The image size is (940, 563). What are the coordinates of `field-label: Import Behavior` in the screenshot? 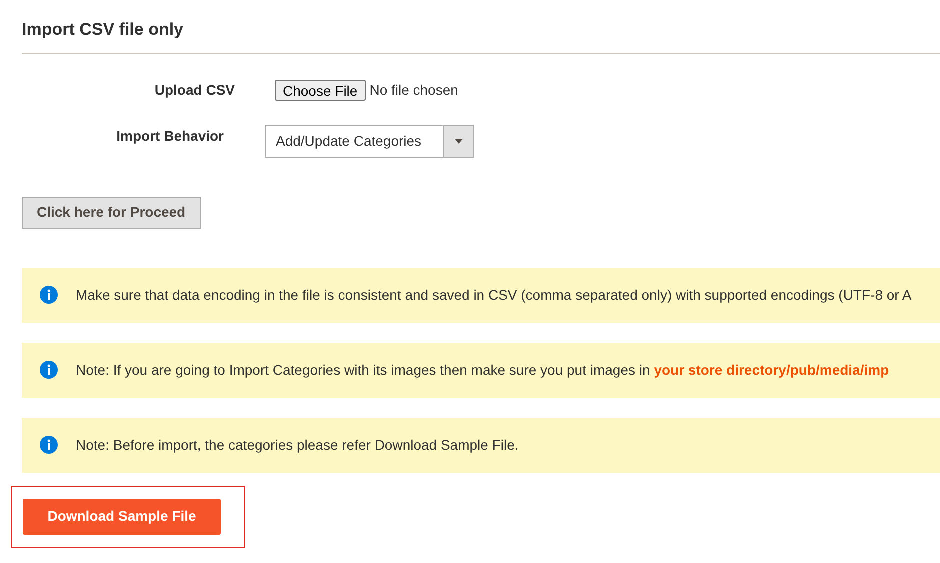 It's located at (170, 136).